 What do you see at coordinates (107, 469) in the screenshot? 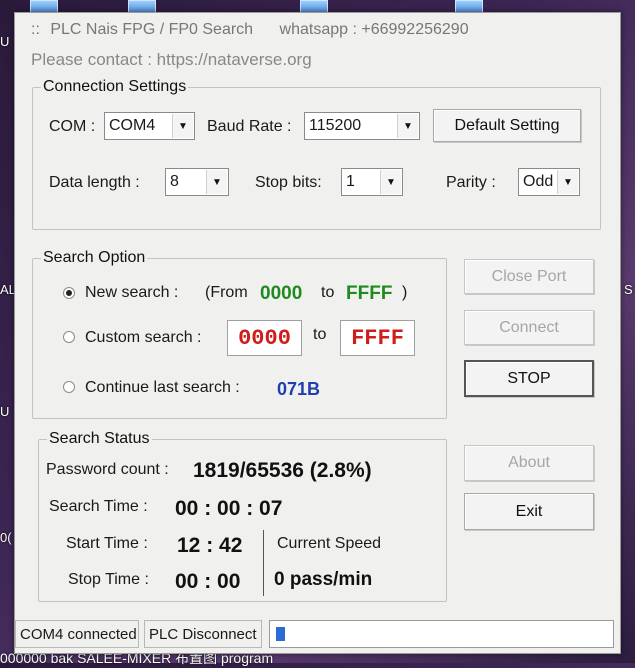
I see `password-count-label: Password count :` at bounding box center [107, 469].